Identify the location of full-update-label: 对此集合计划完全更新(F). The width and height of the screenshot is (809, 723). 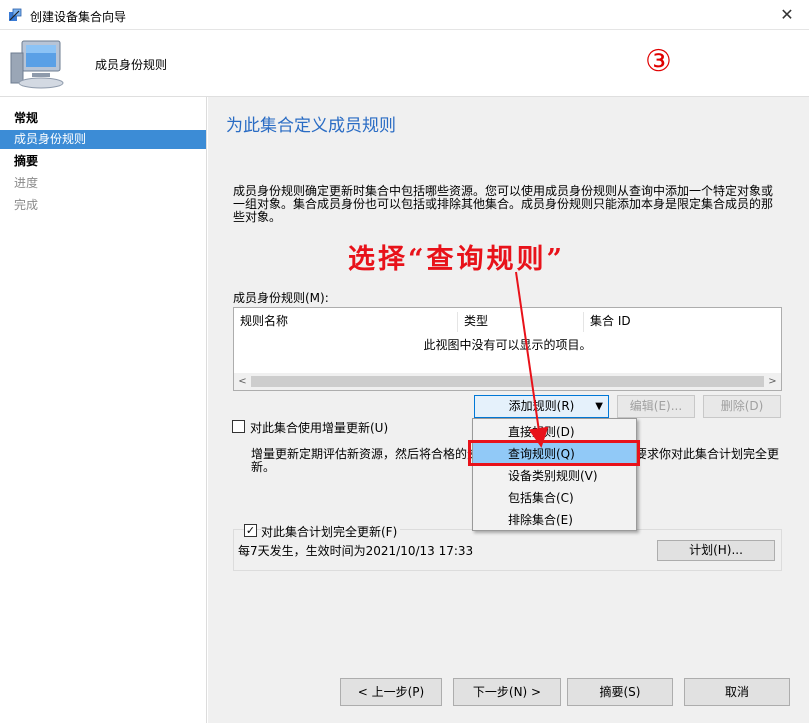
(331, 531).